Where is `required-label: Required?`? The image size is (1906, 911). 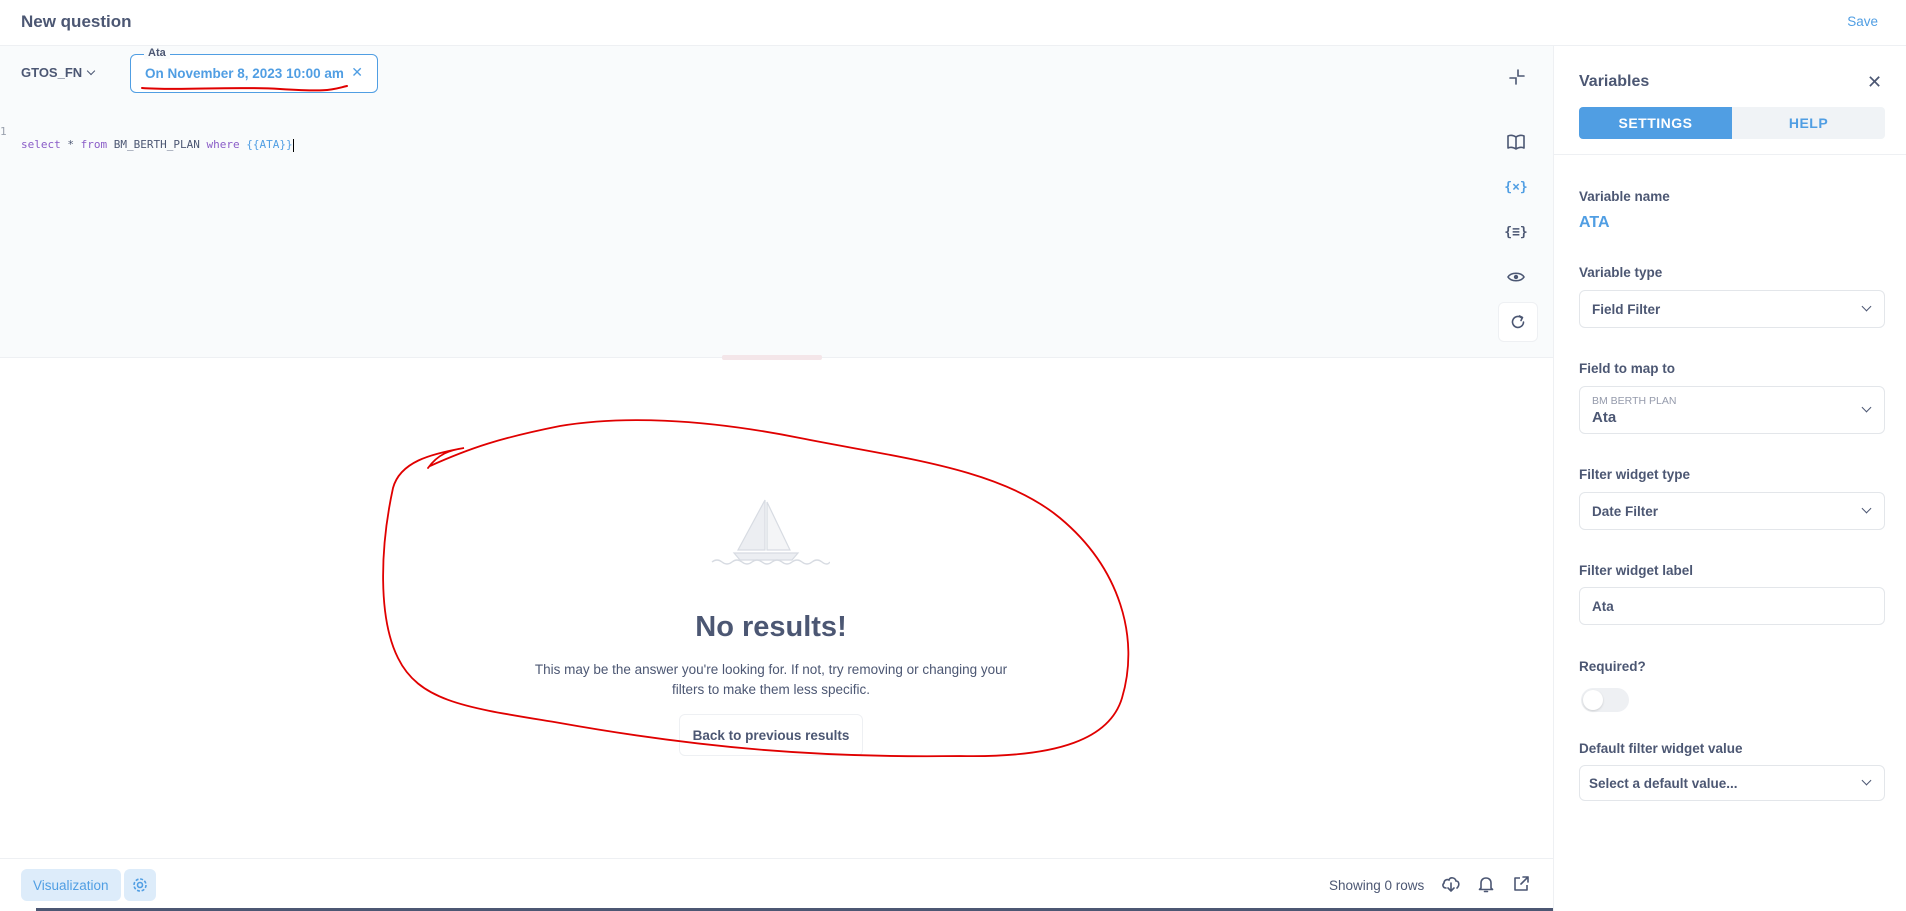
required-label: Required? is located at coordinates (1612, 666).